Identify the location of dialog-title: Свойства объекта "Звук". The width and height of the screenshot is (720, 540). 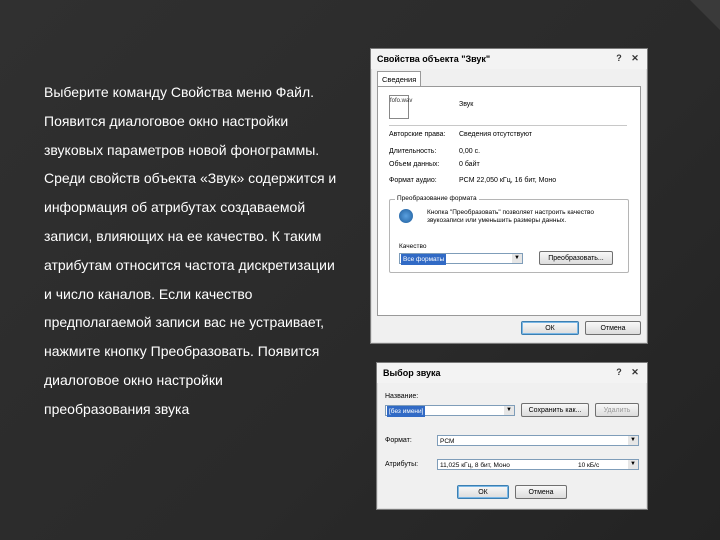
(434, 59).